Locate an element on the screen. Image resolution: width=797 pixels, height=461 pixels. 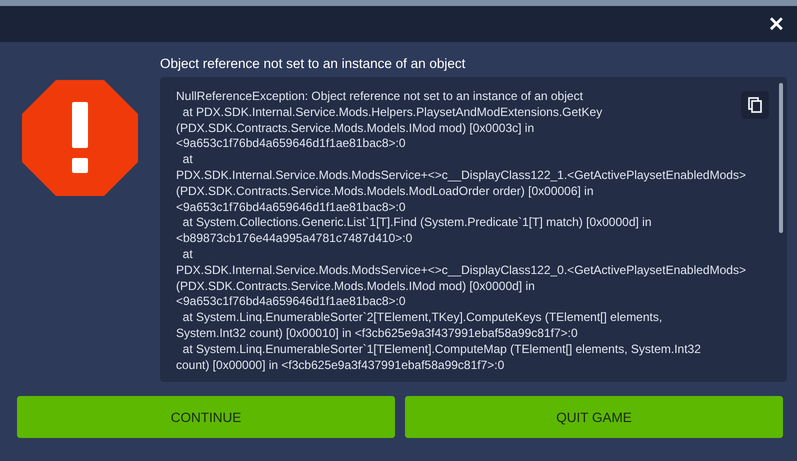
copy-button is located at coordinates (755, 105).